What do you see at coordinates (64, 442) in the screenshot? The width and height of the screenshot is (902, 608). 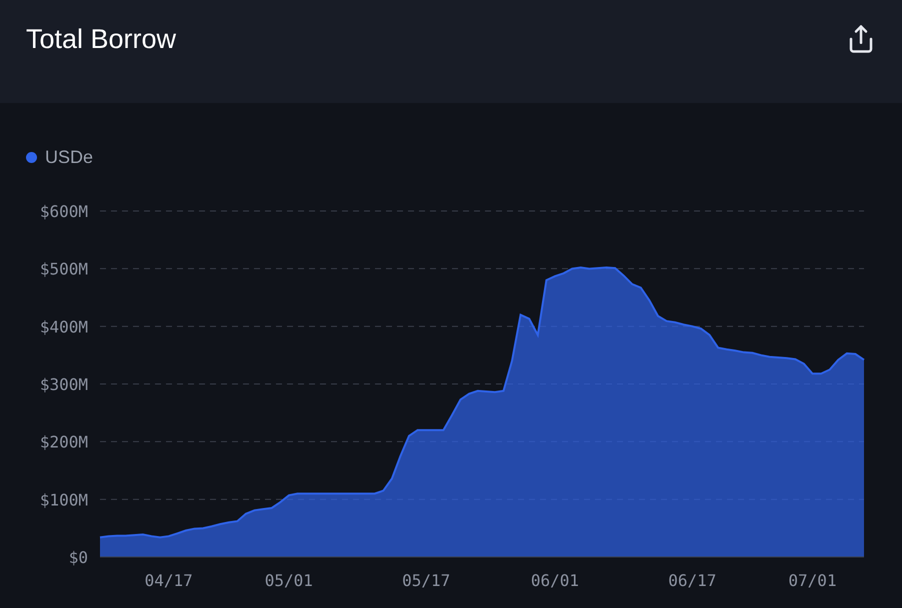 I see `y-axis-label: $200M` at bounding box center [64, 442].